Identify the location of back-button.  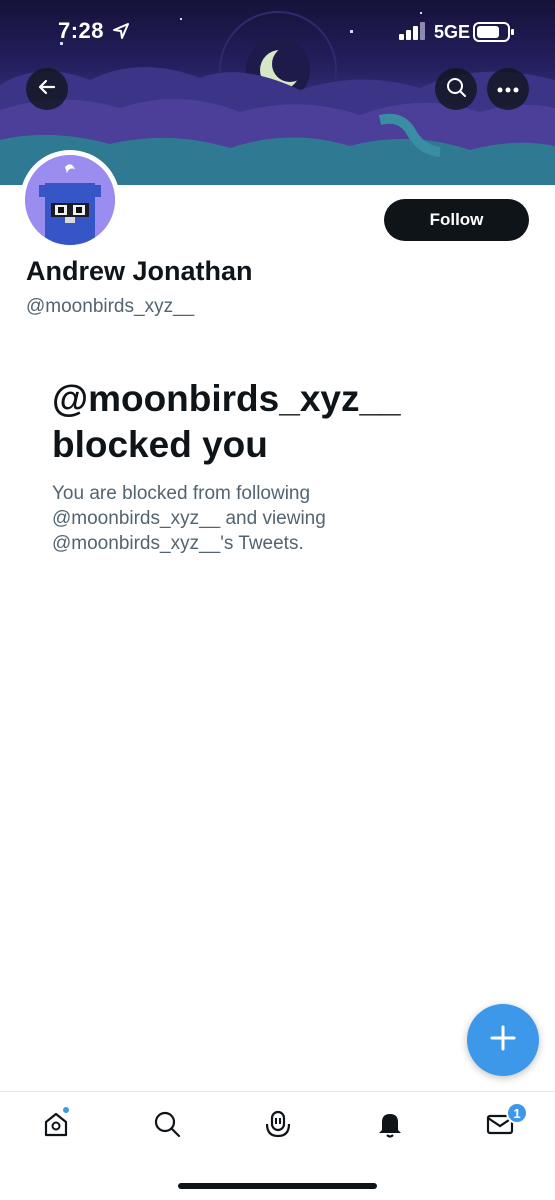
(47, 89).